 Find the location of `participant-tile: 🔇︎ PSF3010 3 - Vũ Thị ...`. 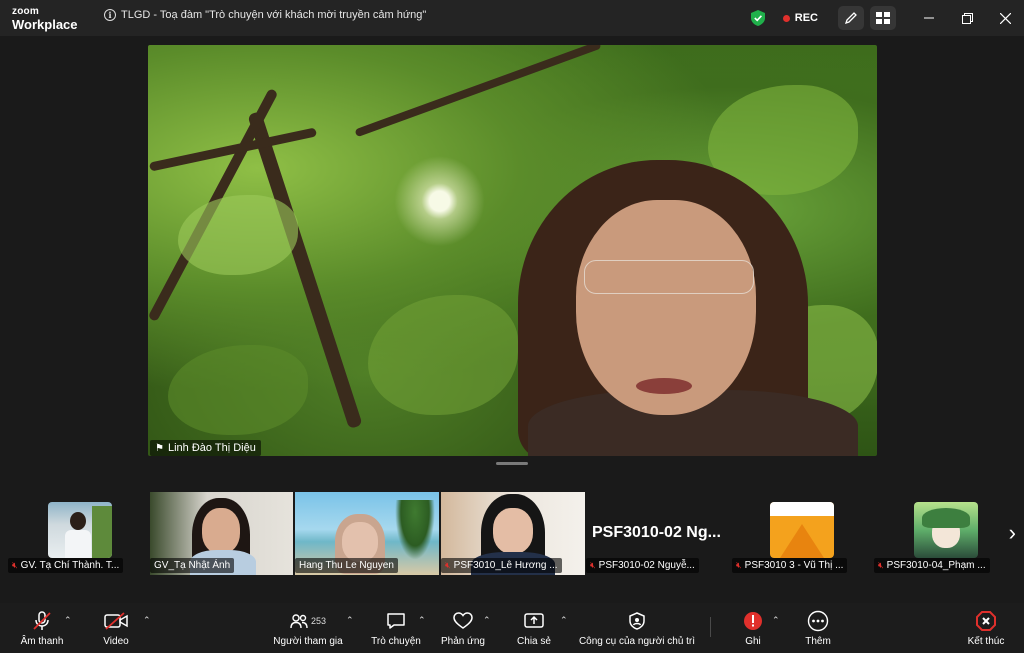

participant-tile: 🔇︎ PSF3010 3 - Vũ Thị ... is located at coordinates (790, 533).